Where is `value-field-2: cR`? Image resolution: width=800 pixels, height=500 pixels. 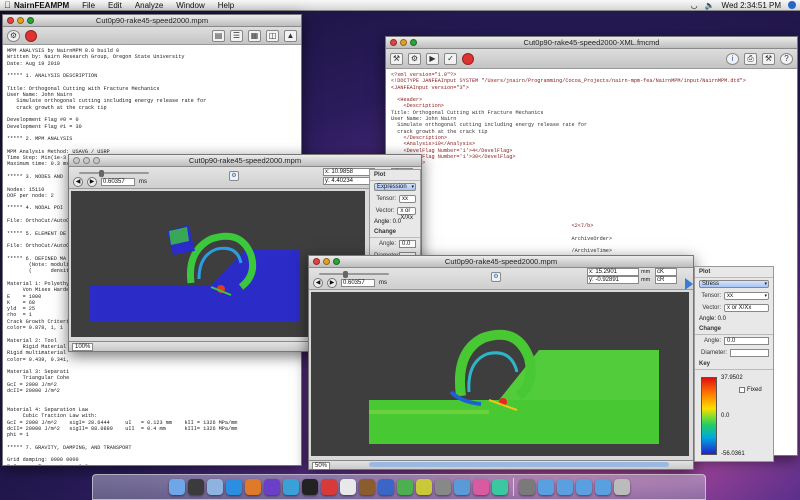 value-field-2: cR is located at coordinates (666, 280).